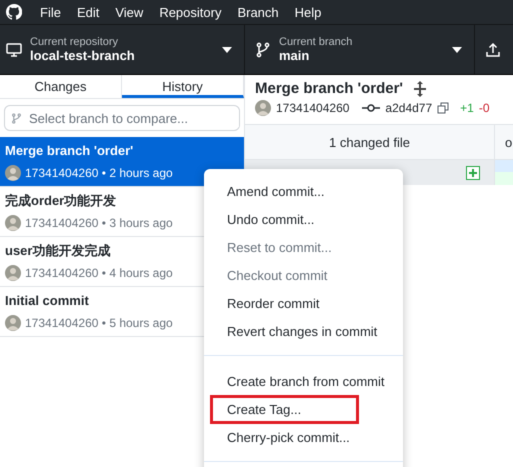 Image resolution: width=513 pixels, height=467 pixels. I want to click on commit-icon, so click(371, 108).